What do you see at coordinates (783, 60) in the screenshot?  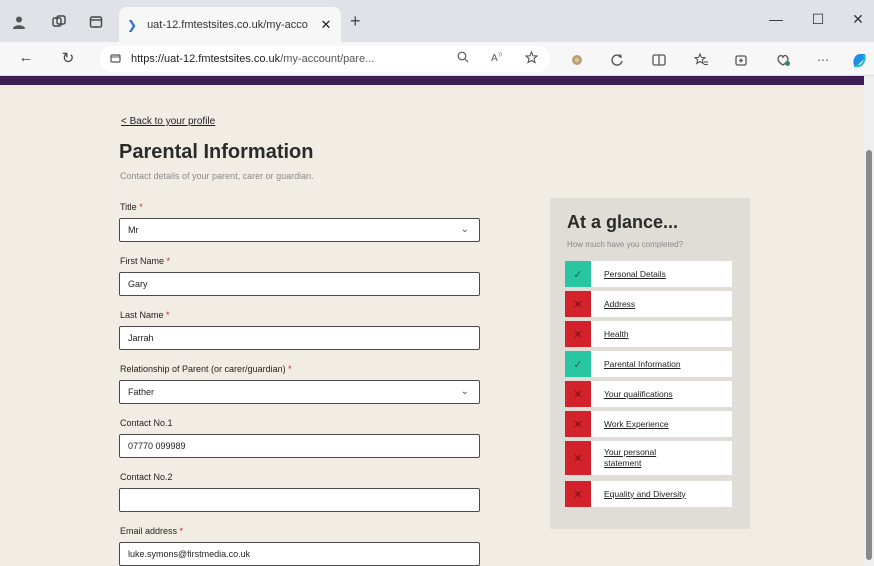 I see `browser-essentials-icon` at bounding box center [783, 60].